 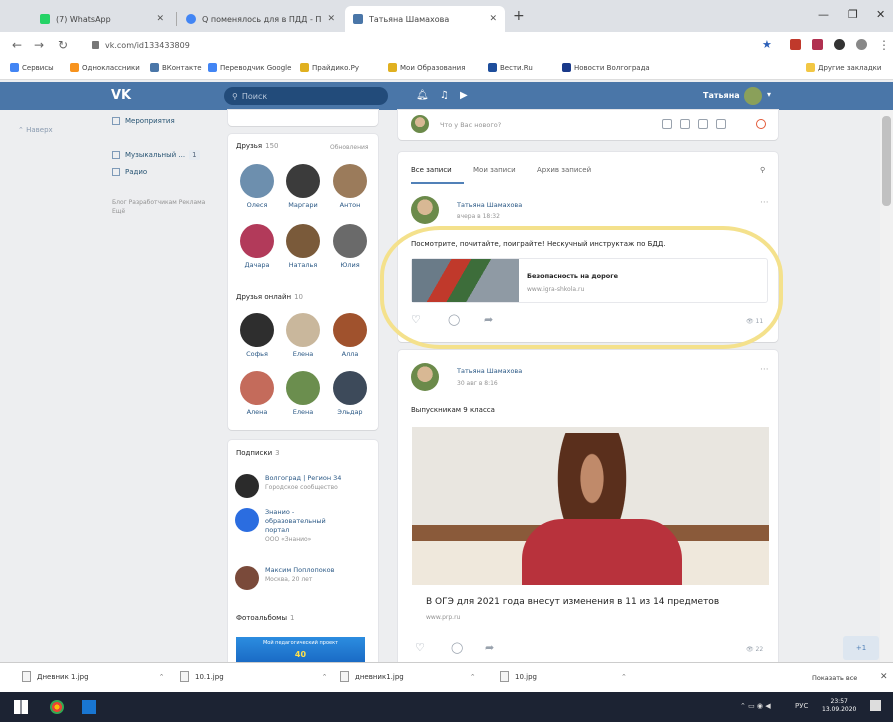 I want to click on maximize-button: ❐, so click(x=853, y=14).